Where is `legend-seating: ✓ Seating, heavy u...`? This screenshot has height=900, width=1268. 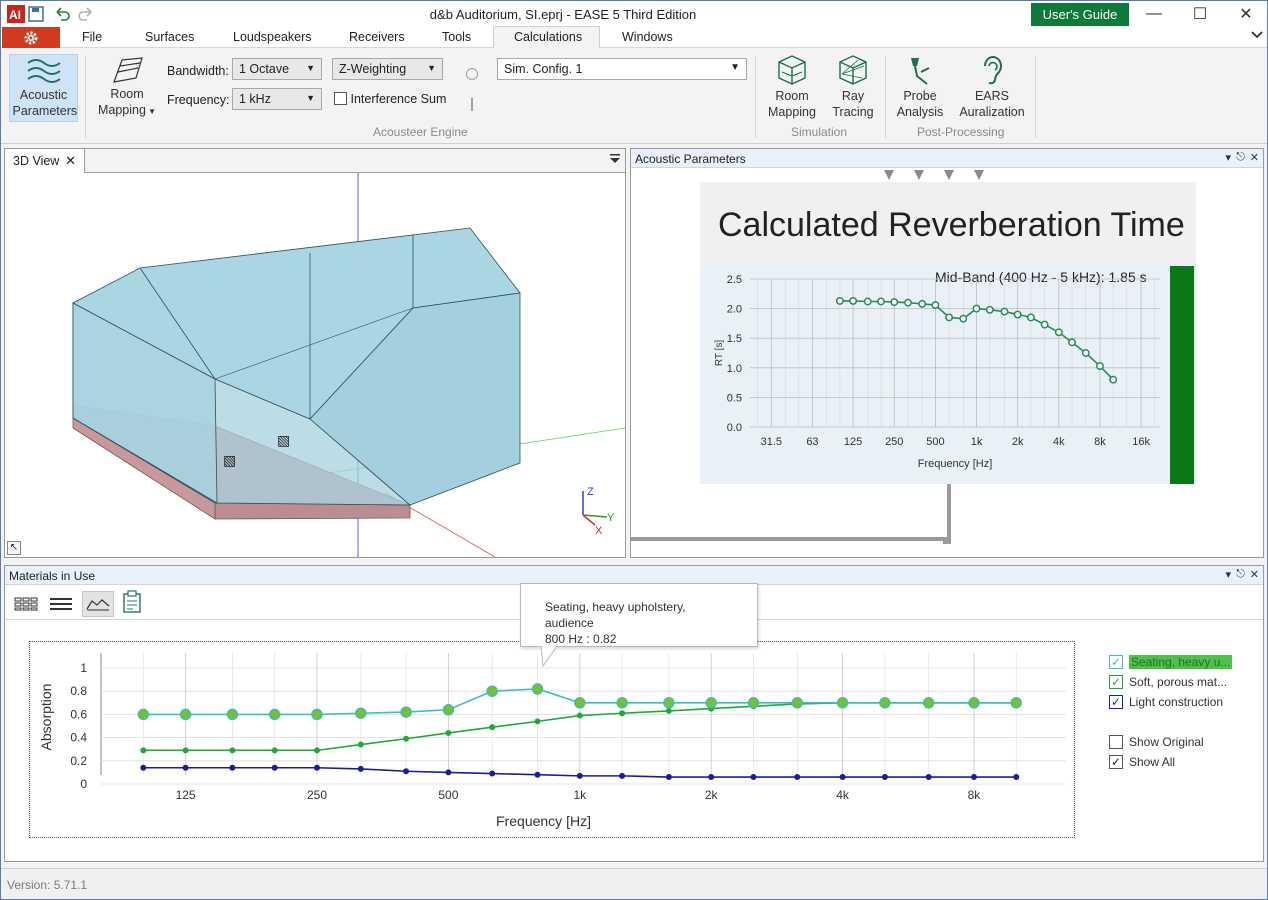 legend-seating: ✓ Seating, heavy u... is located at coordinates (1171, 662).